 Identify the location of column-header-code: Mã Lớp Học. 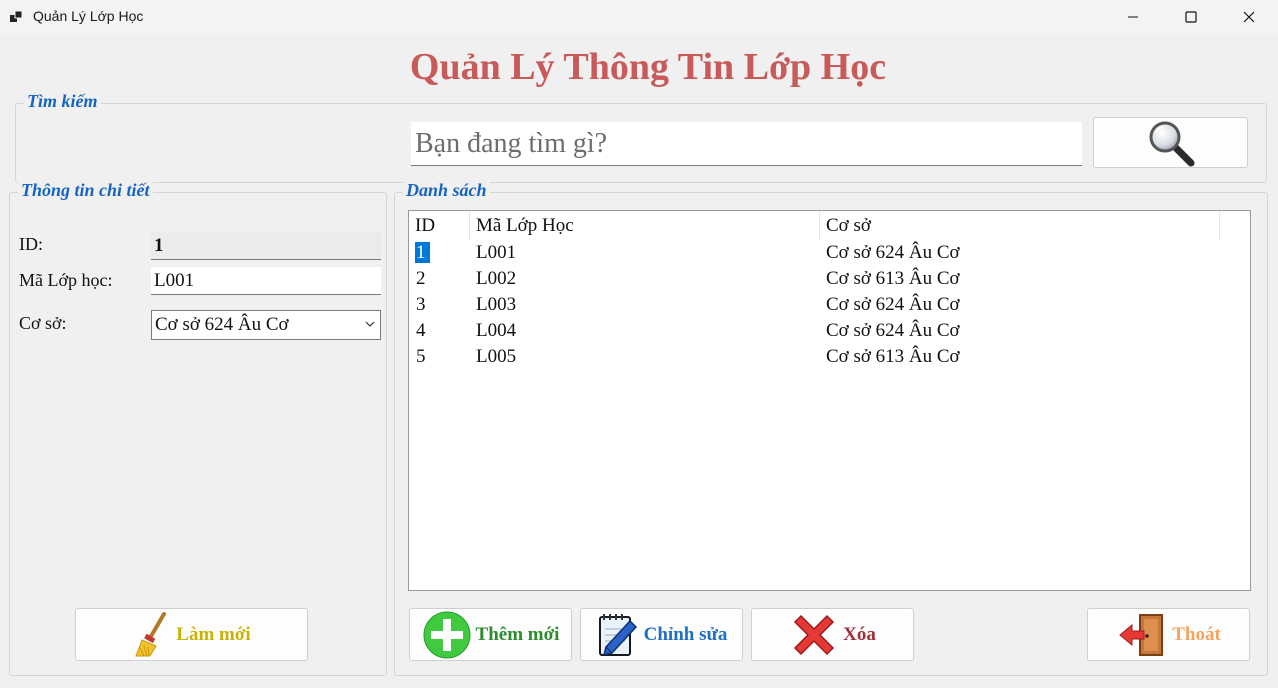
(645, 225).